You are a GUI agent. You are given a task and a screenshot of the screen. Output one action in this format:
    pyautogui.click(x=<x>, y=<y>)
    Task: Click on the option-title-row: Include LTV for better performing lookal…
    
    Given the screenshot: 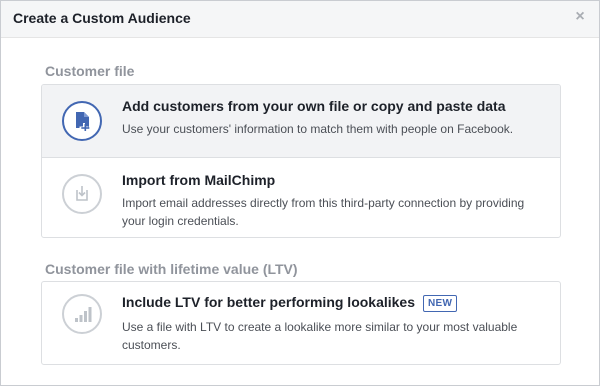 What is the action you would take?
    pyautogui.click(x=290, y=303)
    